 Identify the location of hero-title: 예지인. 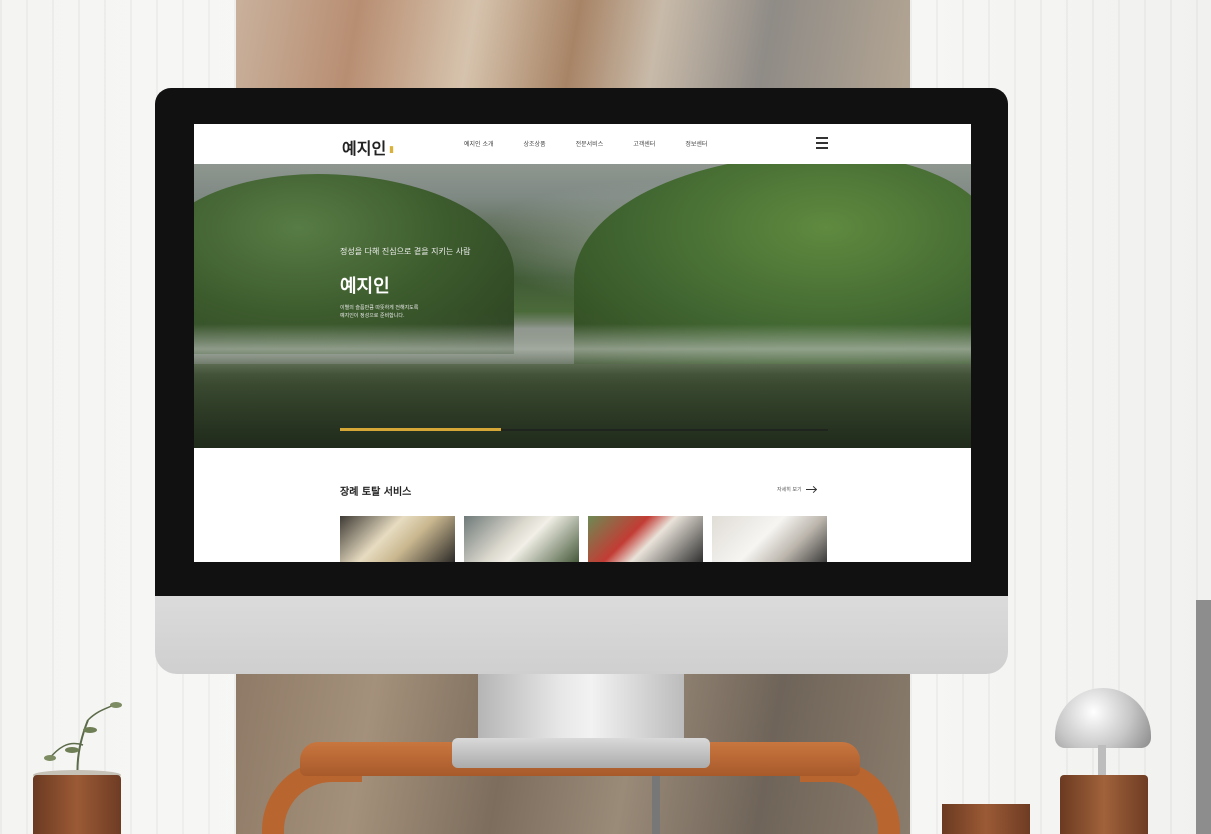
(365, 286).